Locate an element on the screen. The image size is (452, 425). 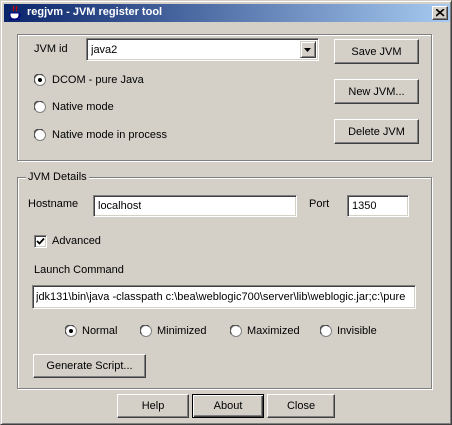
close-icon is located at coordinates (440, 13).